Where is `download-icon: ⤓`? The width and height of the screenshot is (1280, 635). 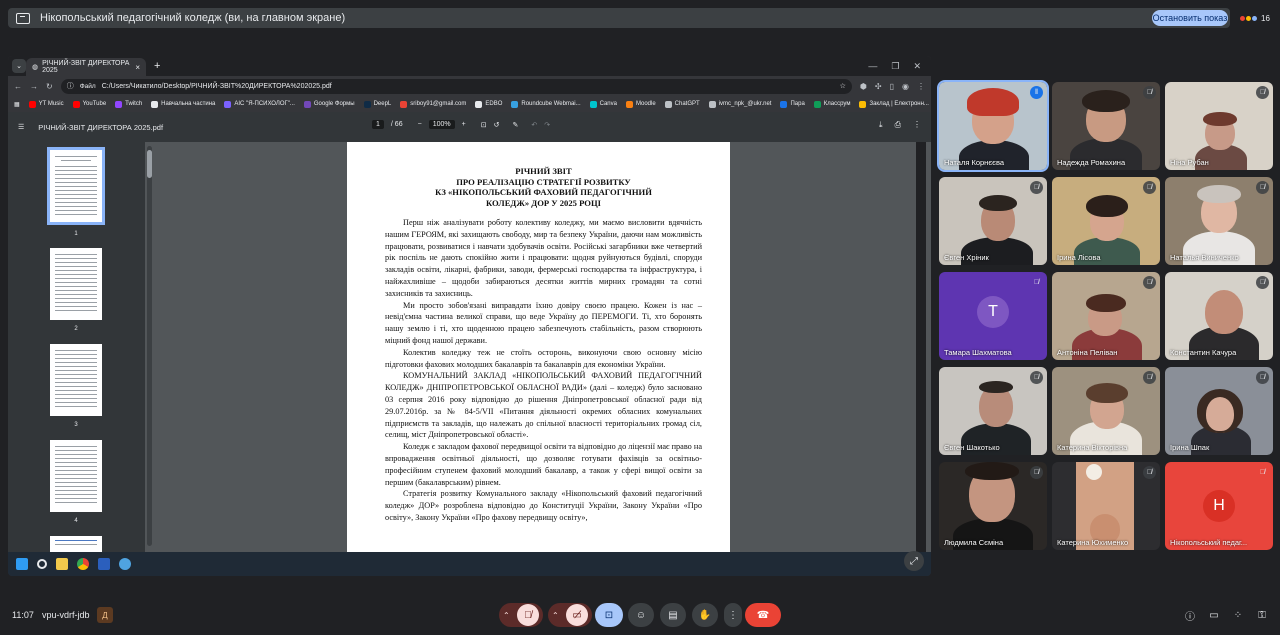 download-icon: ⤓ is located at coordinates (881, 125).